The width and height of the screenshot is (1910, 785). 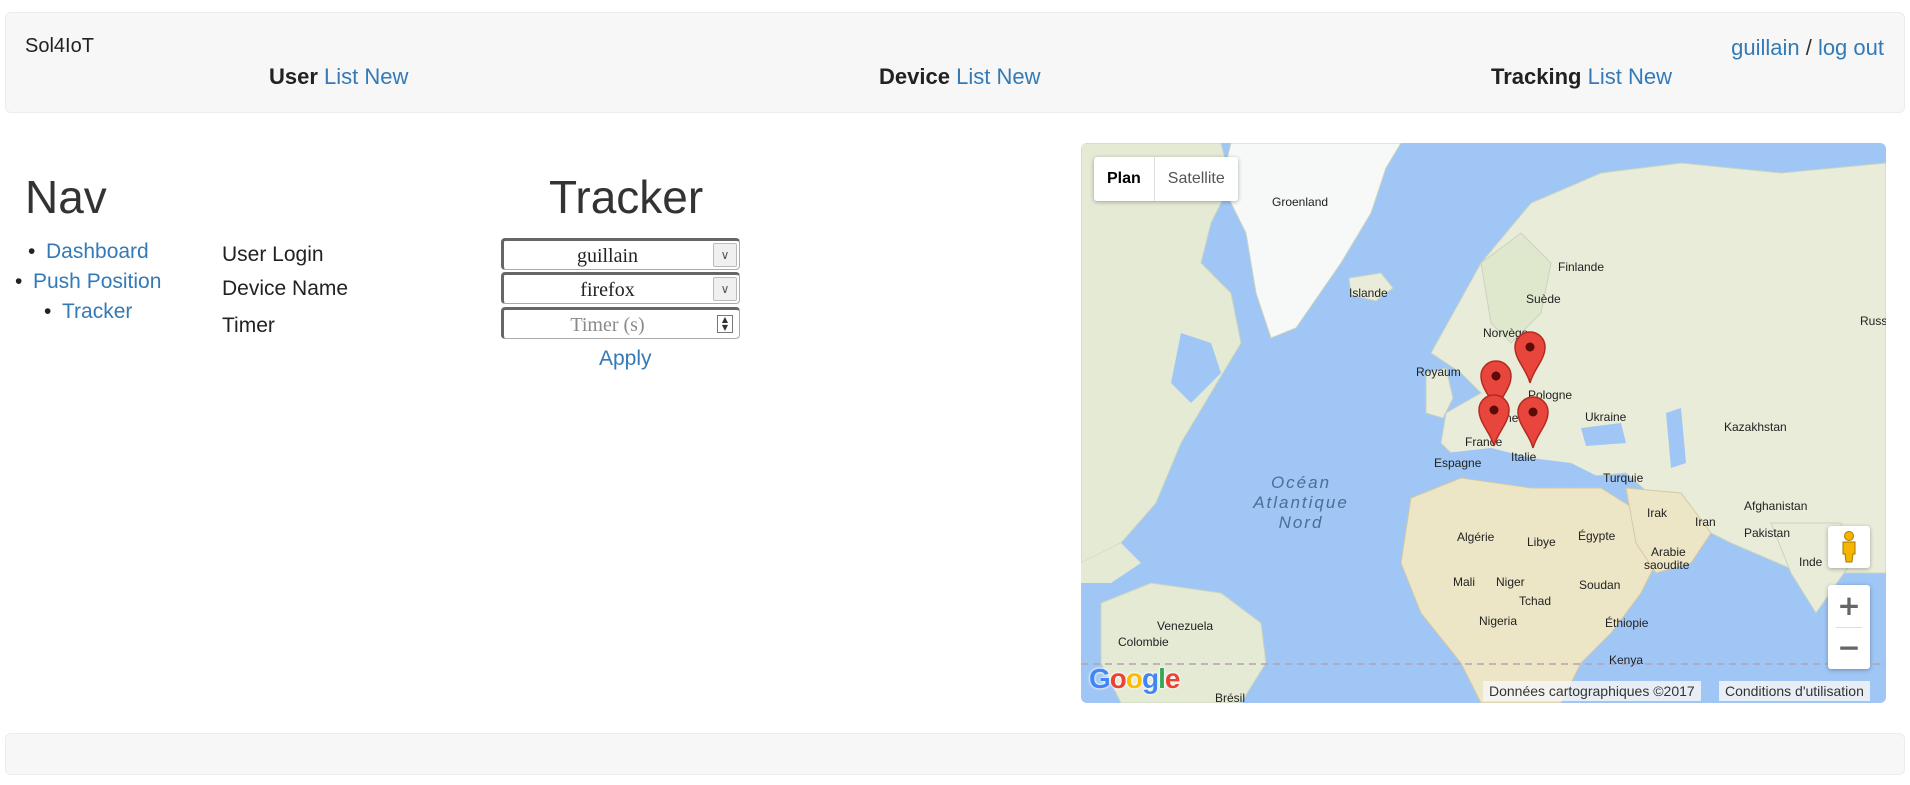 What do you see at coordinates (1162, 678) in the screenshot?
I see `logo-letter: l` at bounding box center [1162, 678].